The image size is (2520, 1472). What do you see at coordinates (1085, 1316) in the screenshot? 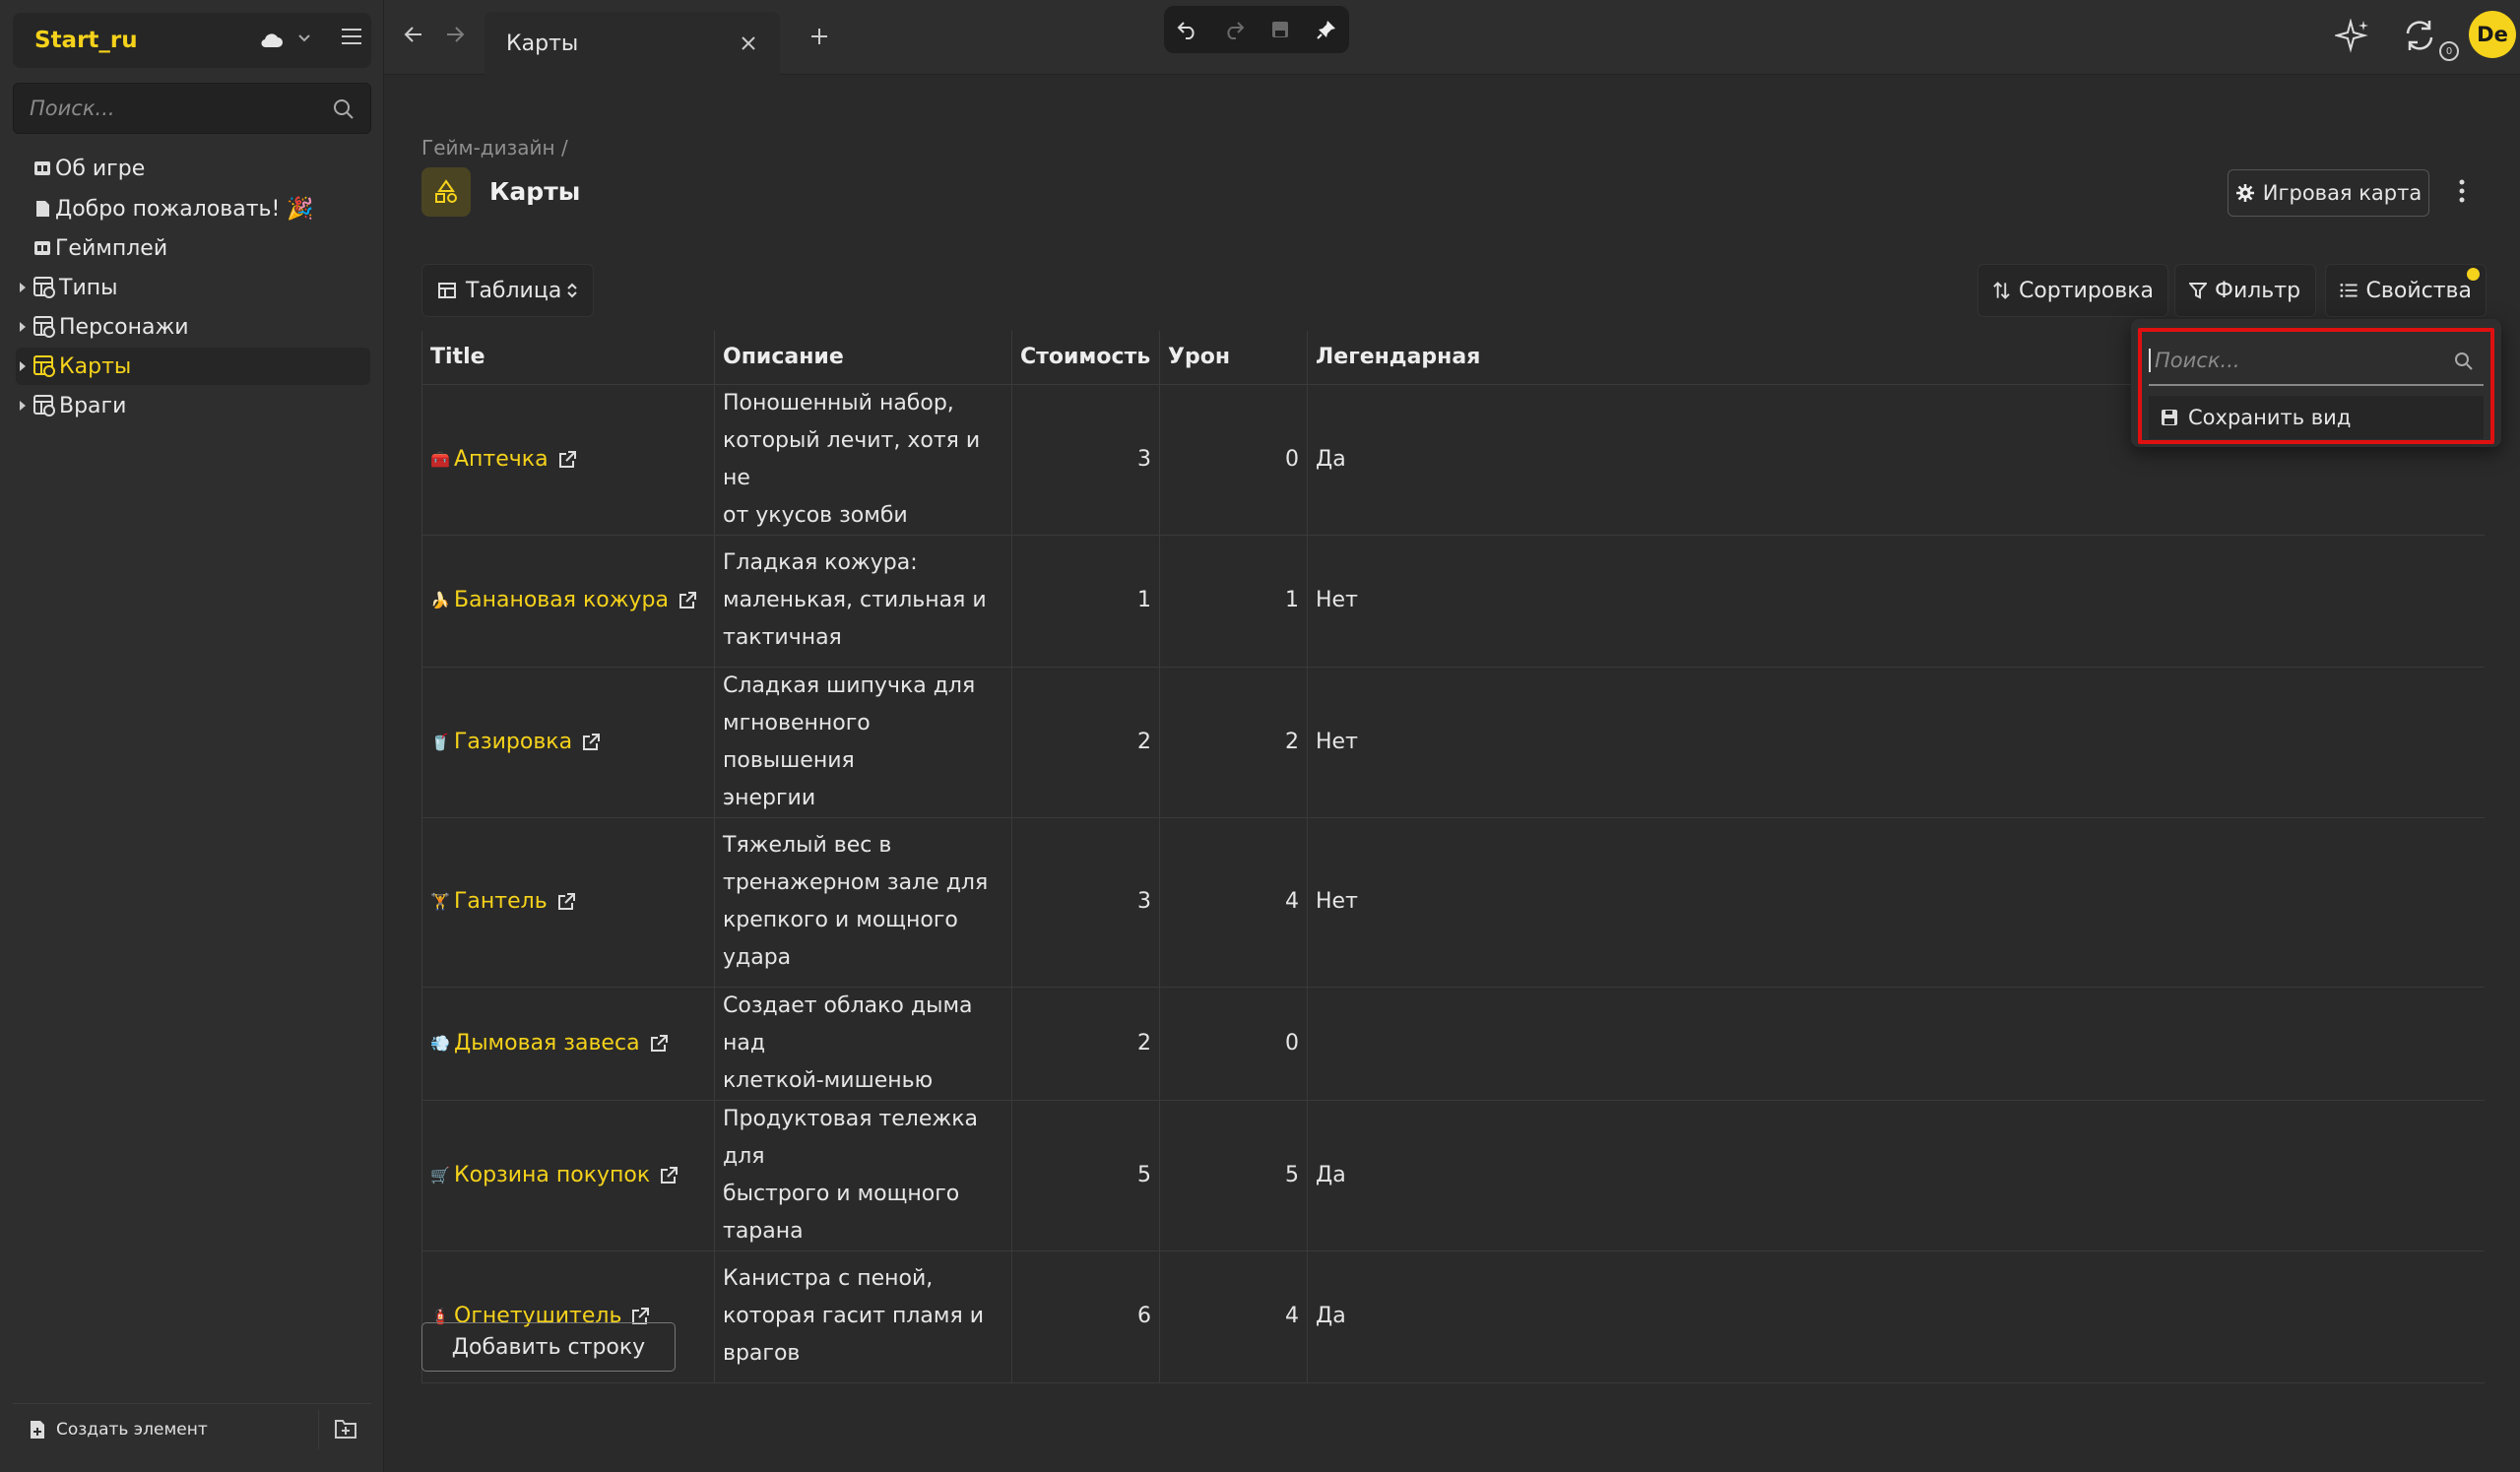
I see `cell-cost: 6` at bounding box center [1085, 1316].